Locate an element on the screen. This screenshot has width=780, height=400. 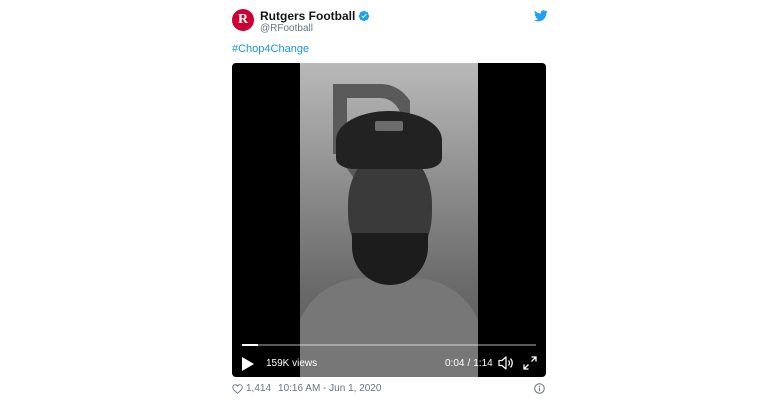
tweet-footer: 1,414 10:16 AM - Jun 1, 2020 is located at coordinates (306, 388).